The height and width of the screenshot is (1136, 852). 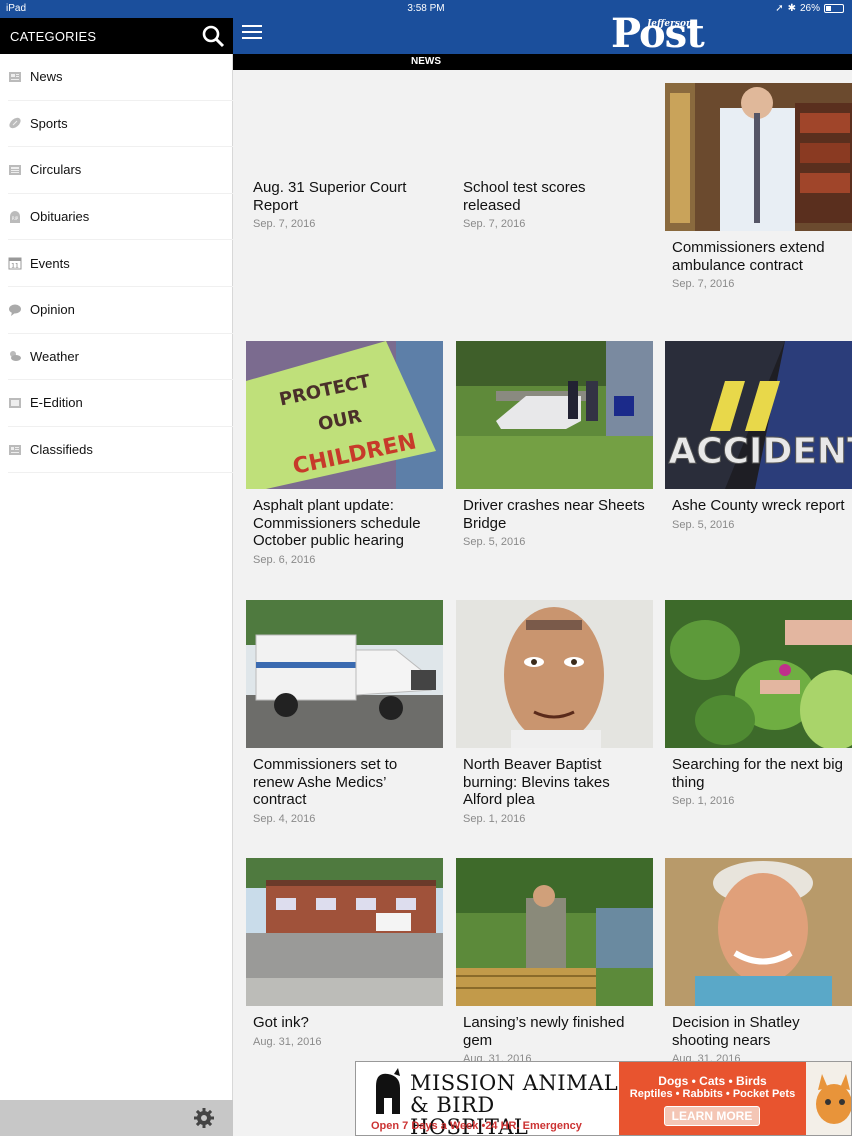 What do you see at coordinates (760, 451) in the screenshot?
I see `svg-text: ACCIDENT` at bounding box center [760, 451].